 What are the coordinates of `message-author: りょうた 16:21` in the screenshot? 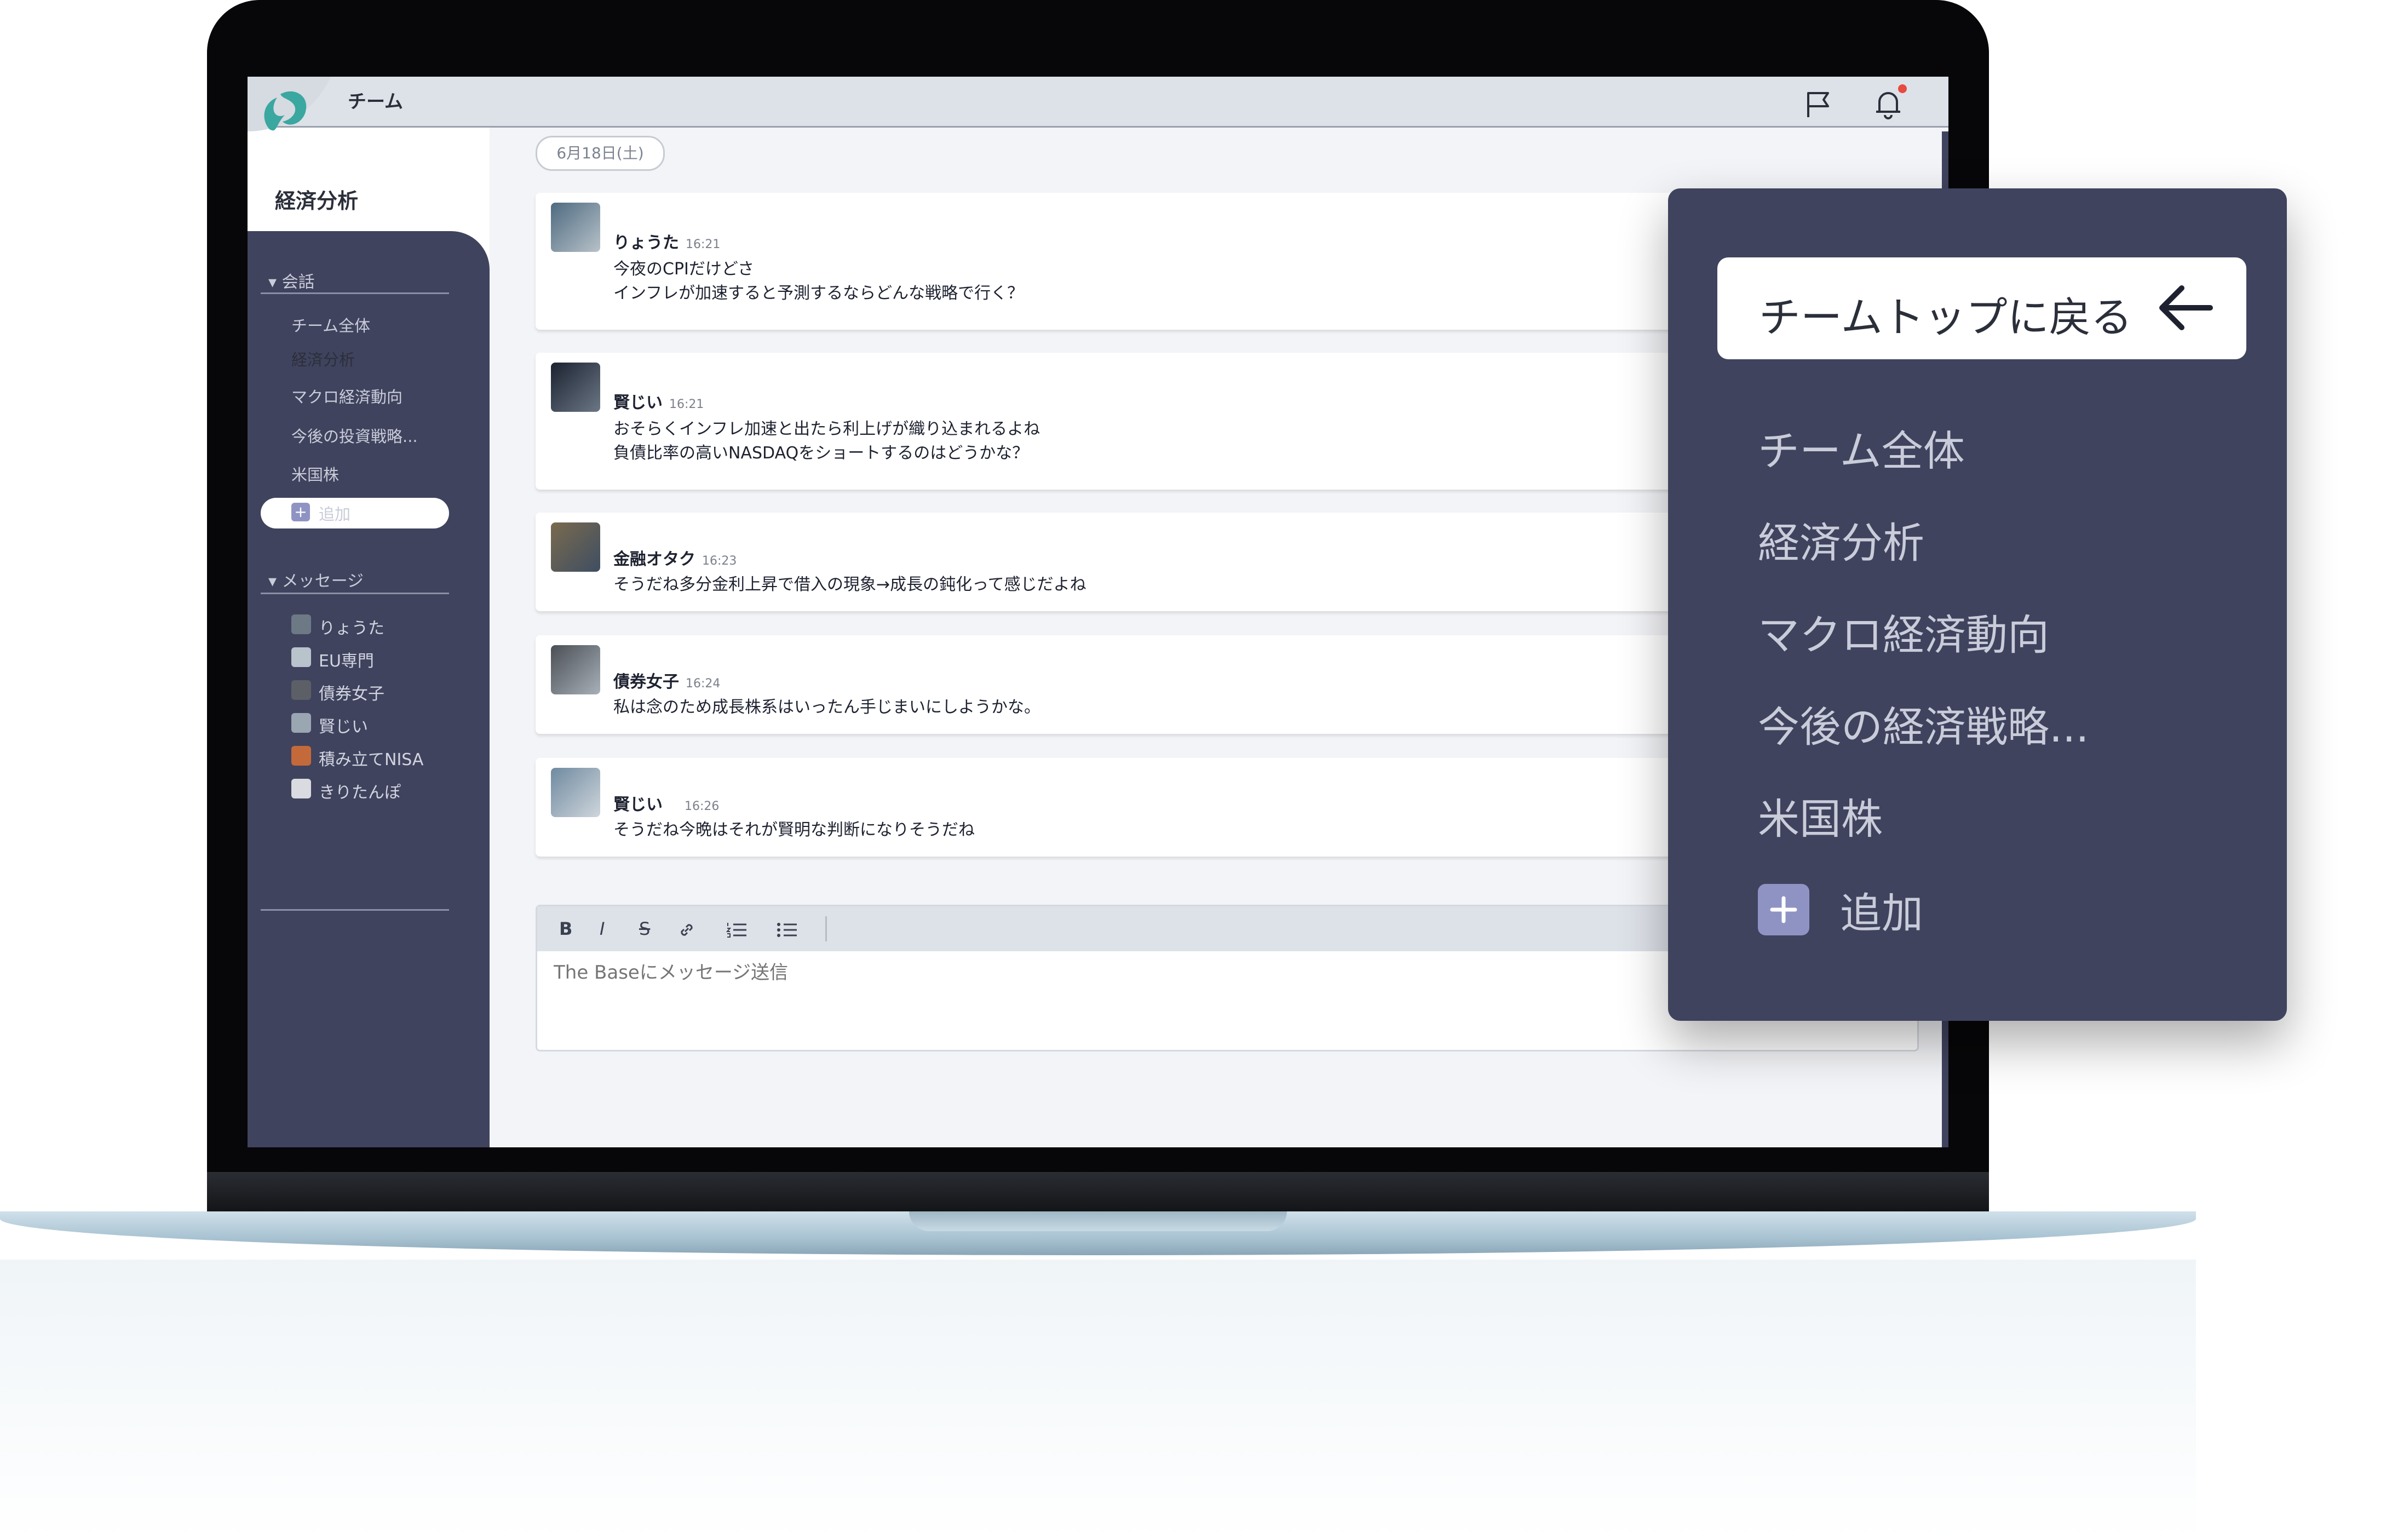 It's located at (666, 241).